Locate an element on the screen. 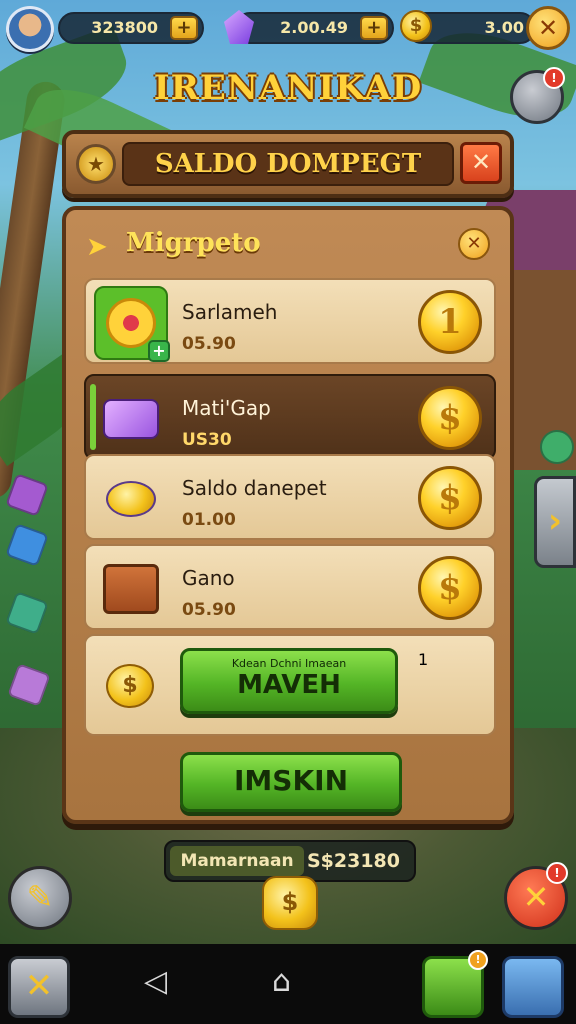 The height and width of the screenshot is (1024, 576). shop-banner: ★ SALDO DOMPEGT ✕ is located at coordinates (288, 164).